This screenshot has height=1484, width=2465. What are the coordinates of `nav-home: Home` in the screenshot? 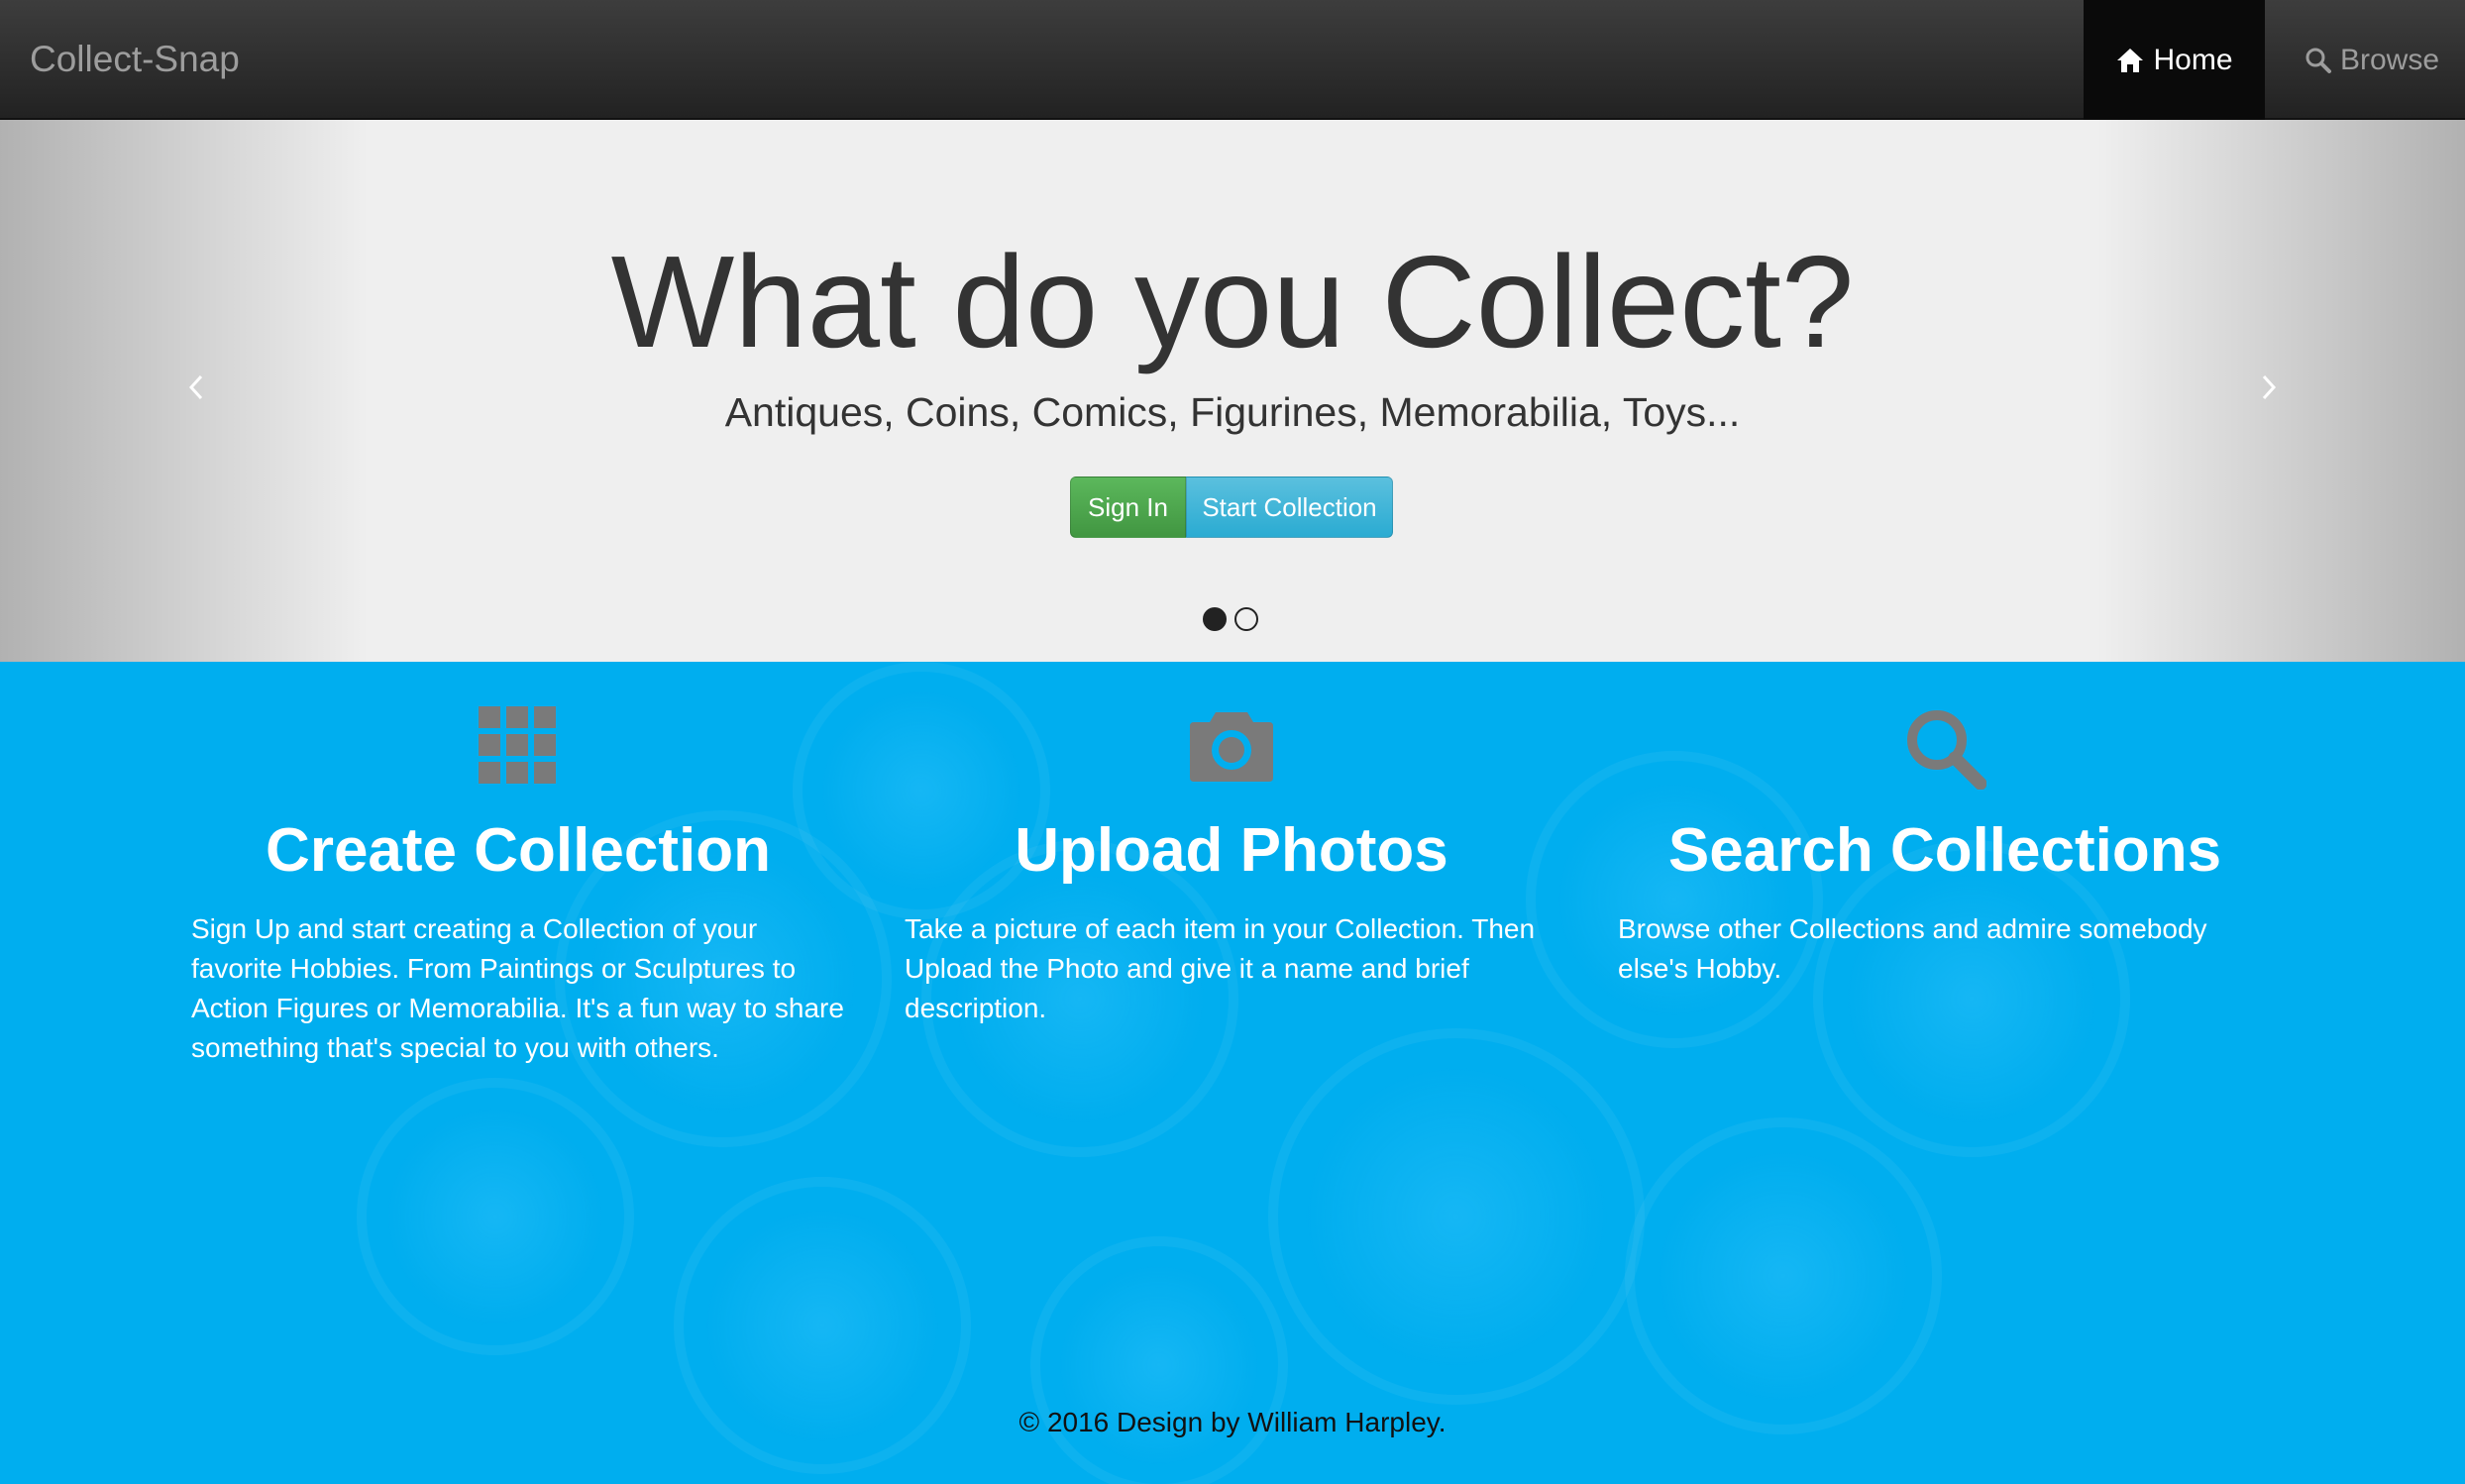 It's located at (2174, 60).